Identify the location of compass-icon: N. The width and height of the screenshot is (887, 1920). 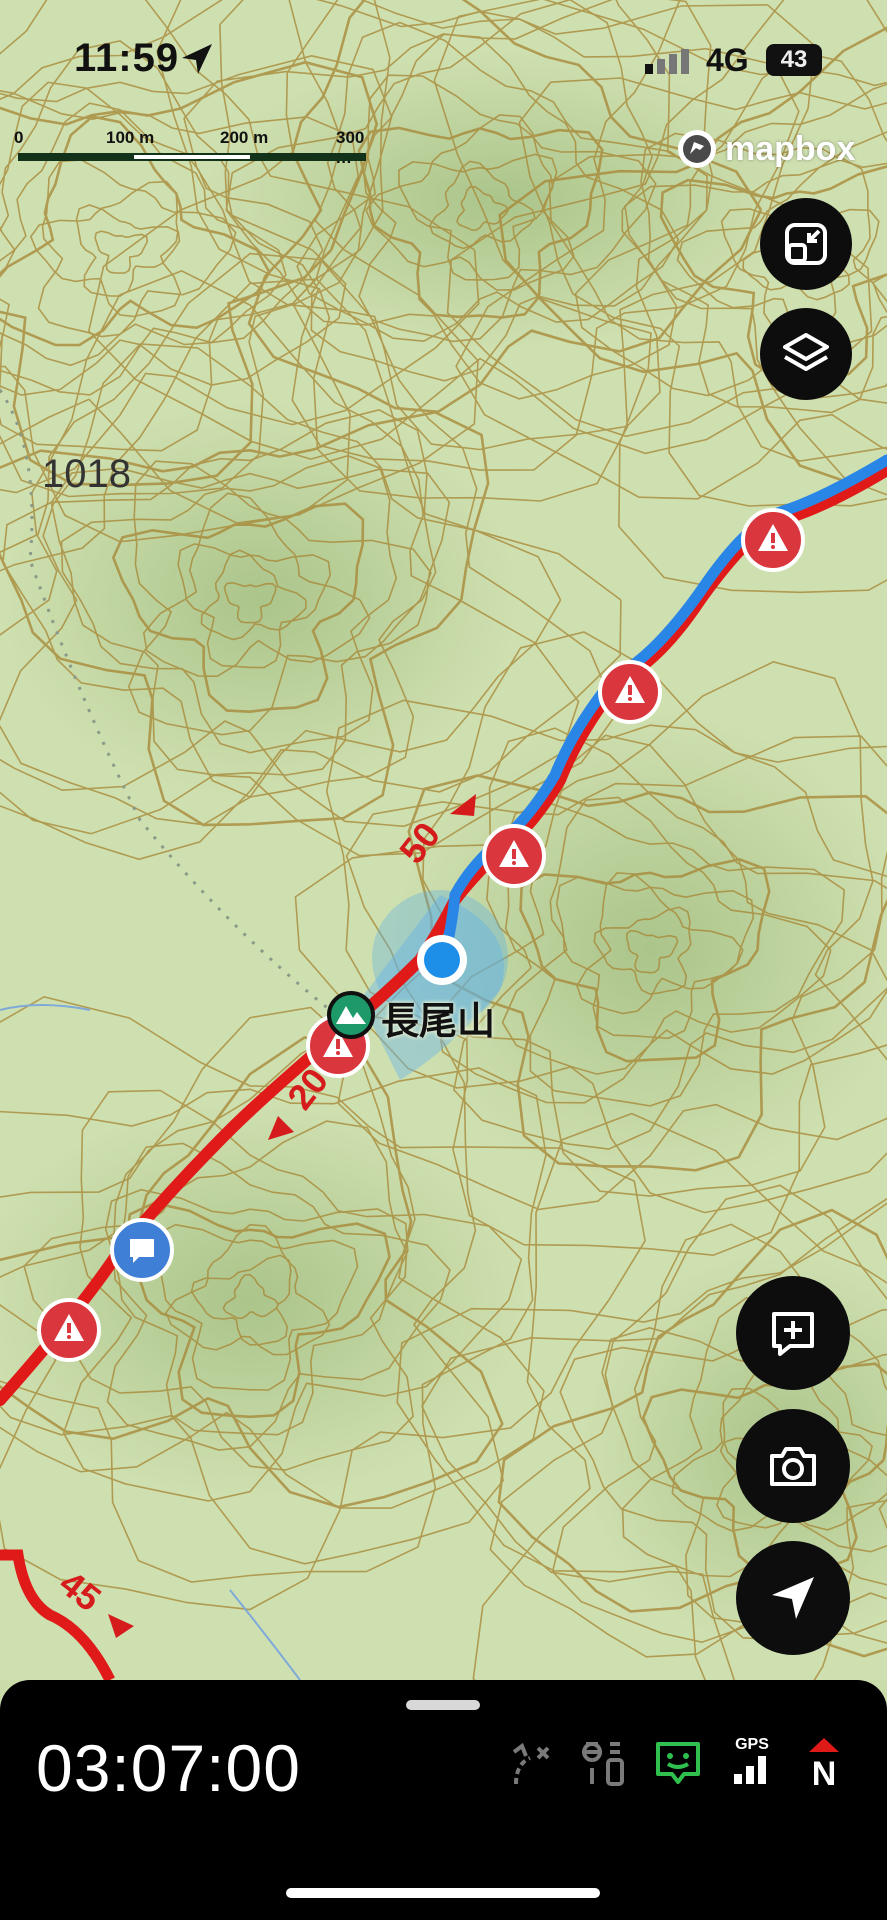
(824, 1764).